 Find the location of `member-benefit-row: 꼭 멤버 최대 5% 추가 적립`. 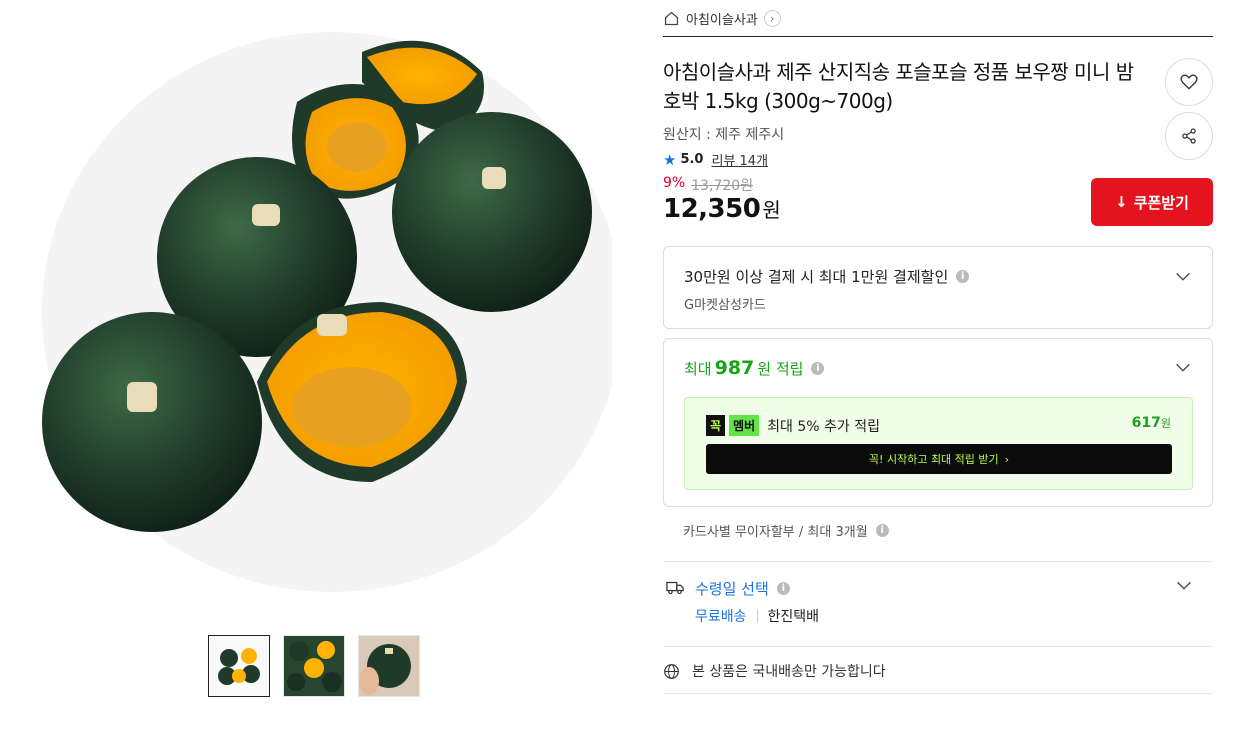

member-benefit-row: 꼭 멤버 최대 5% 추가 적립 is located at coordinates (793, 425).